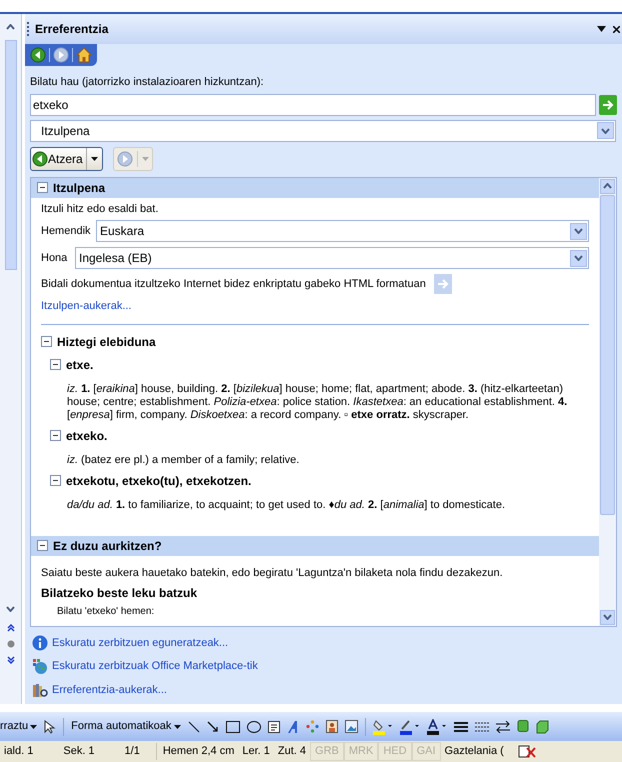  I want to click on oval-icon, so click(254, 726).